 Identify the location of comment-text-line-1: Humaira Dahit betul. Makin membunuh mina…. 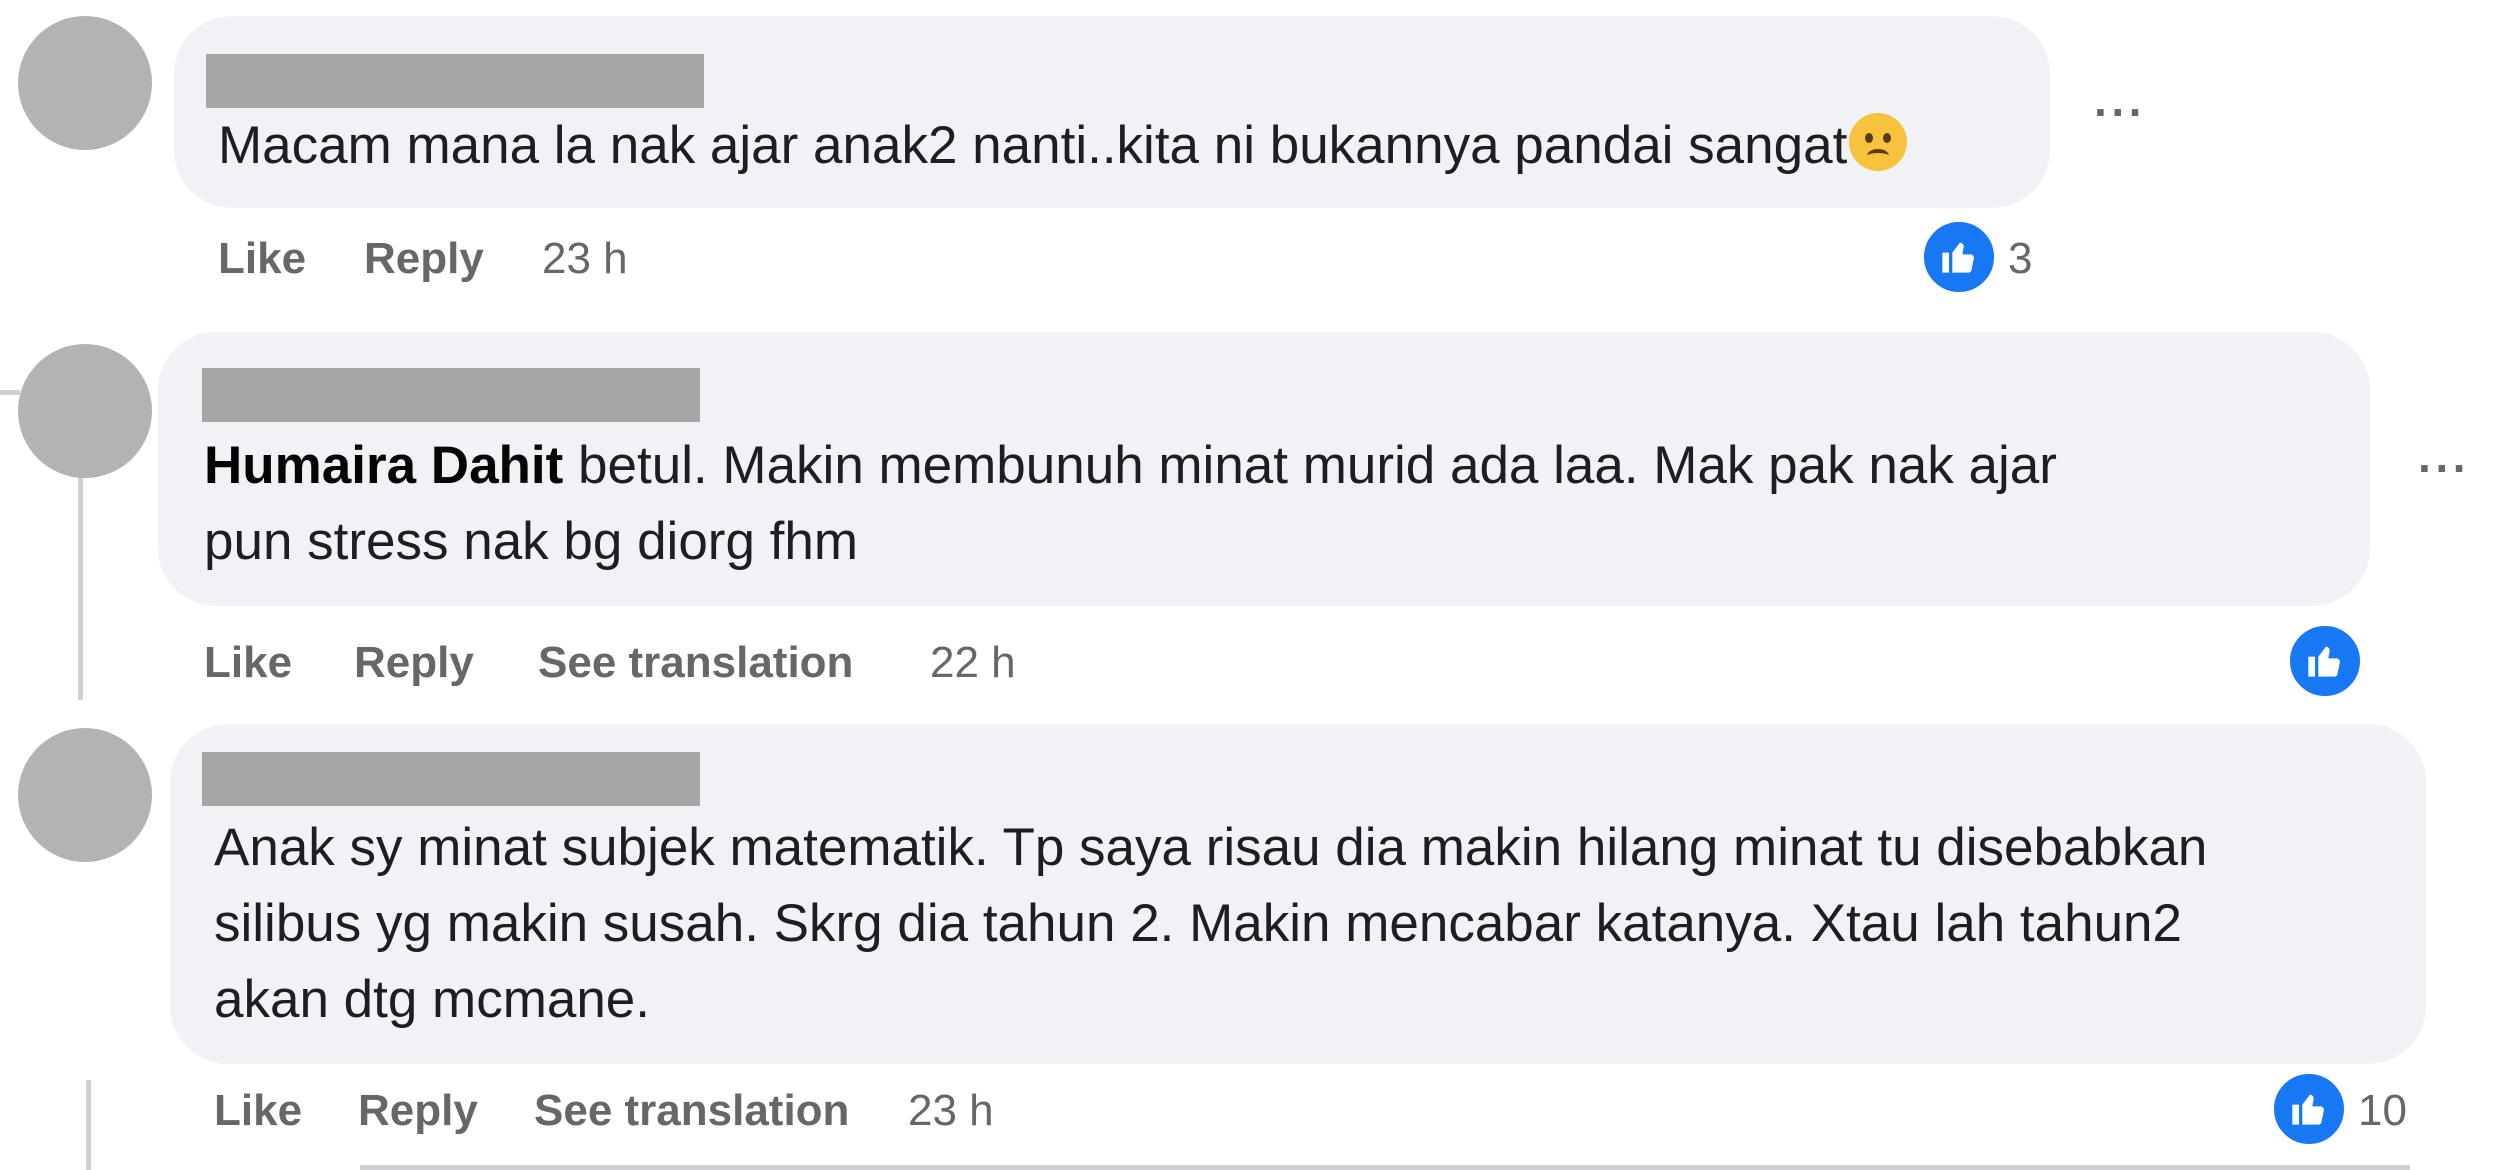
(1130, 465).